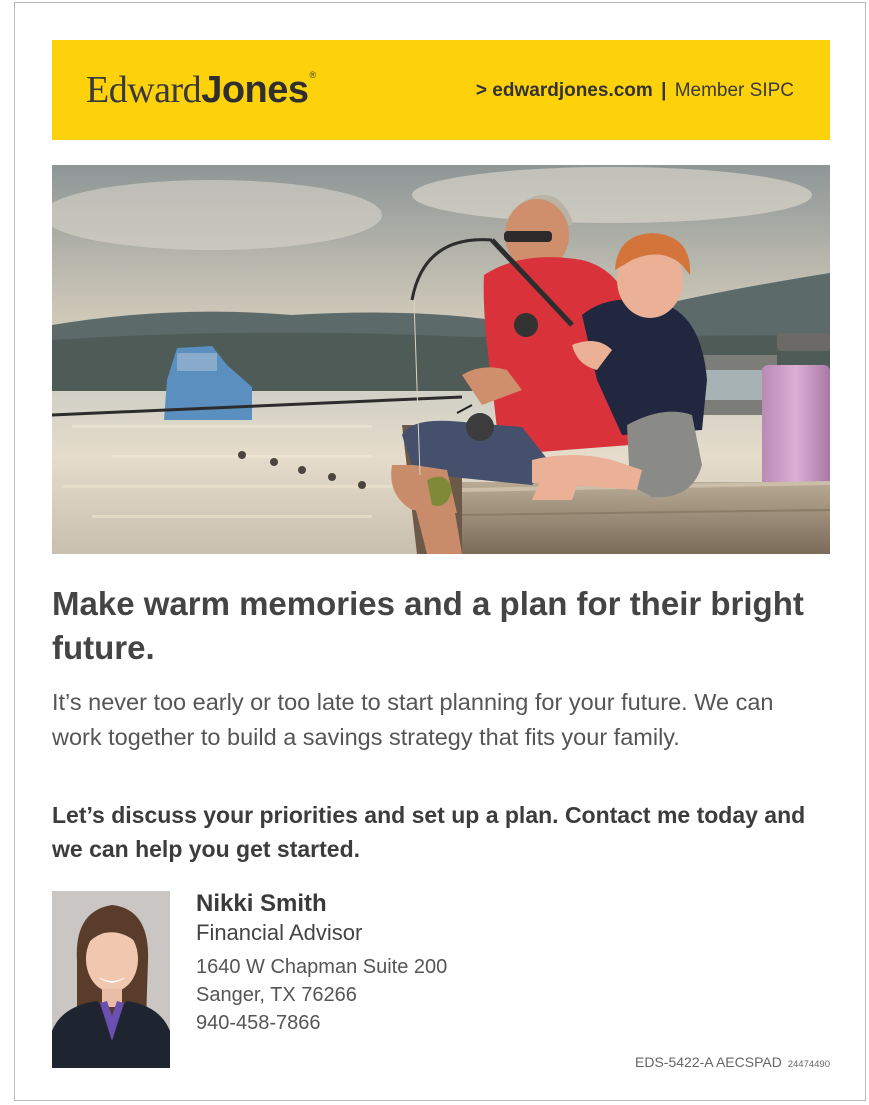 The height and width of the screenshot is (1105, 869). I want to click on address-line-1: 1640 W Chapman Suite 200, so click(322, 967).